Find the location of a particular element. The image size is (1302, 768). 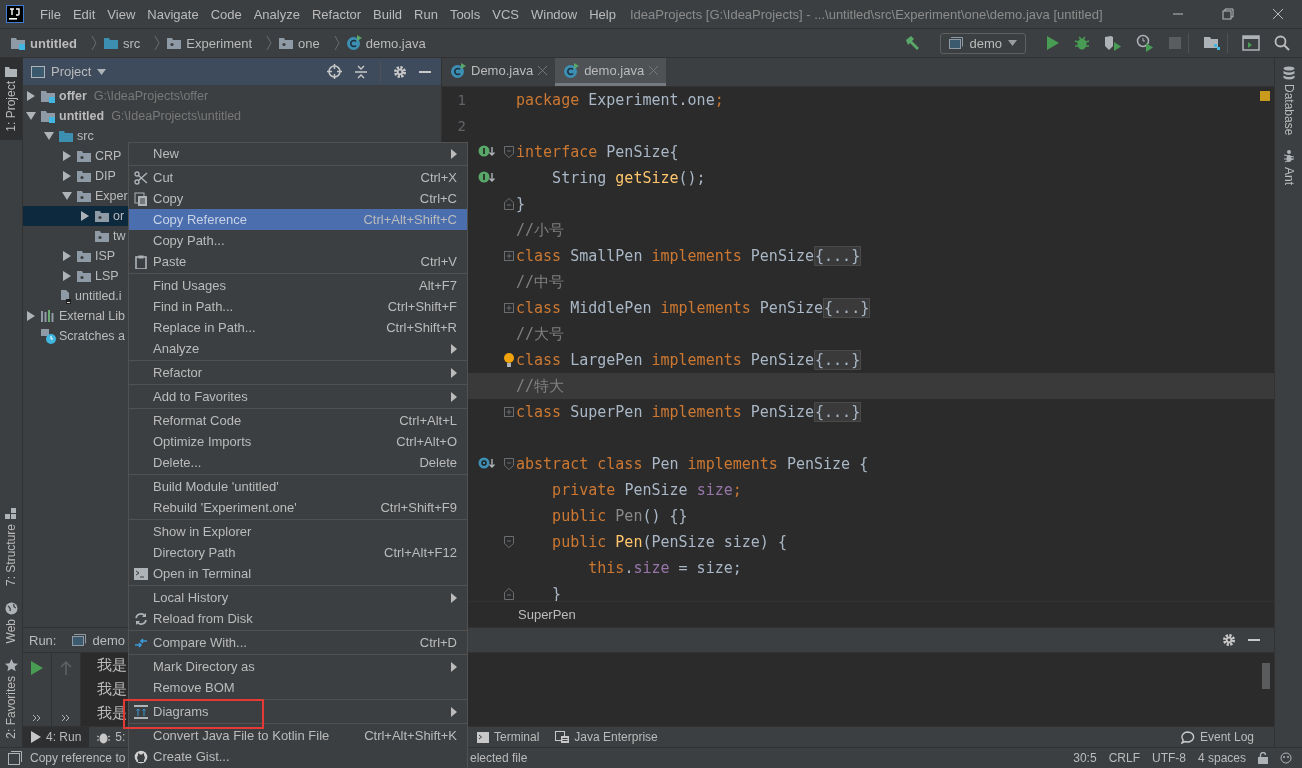

code-line: class SuperPen implements PenSize{...} is located at coordinates (689, 412).